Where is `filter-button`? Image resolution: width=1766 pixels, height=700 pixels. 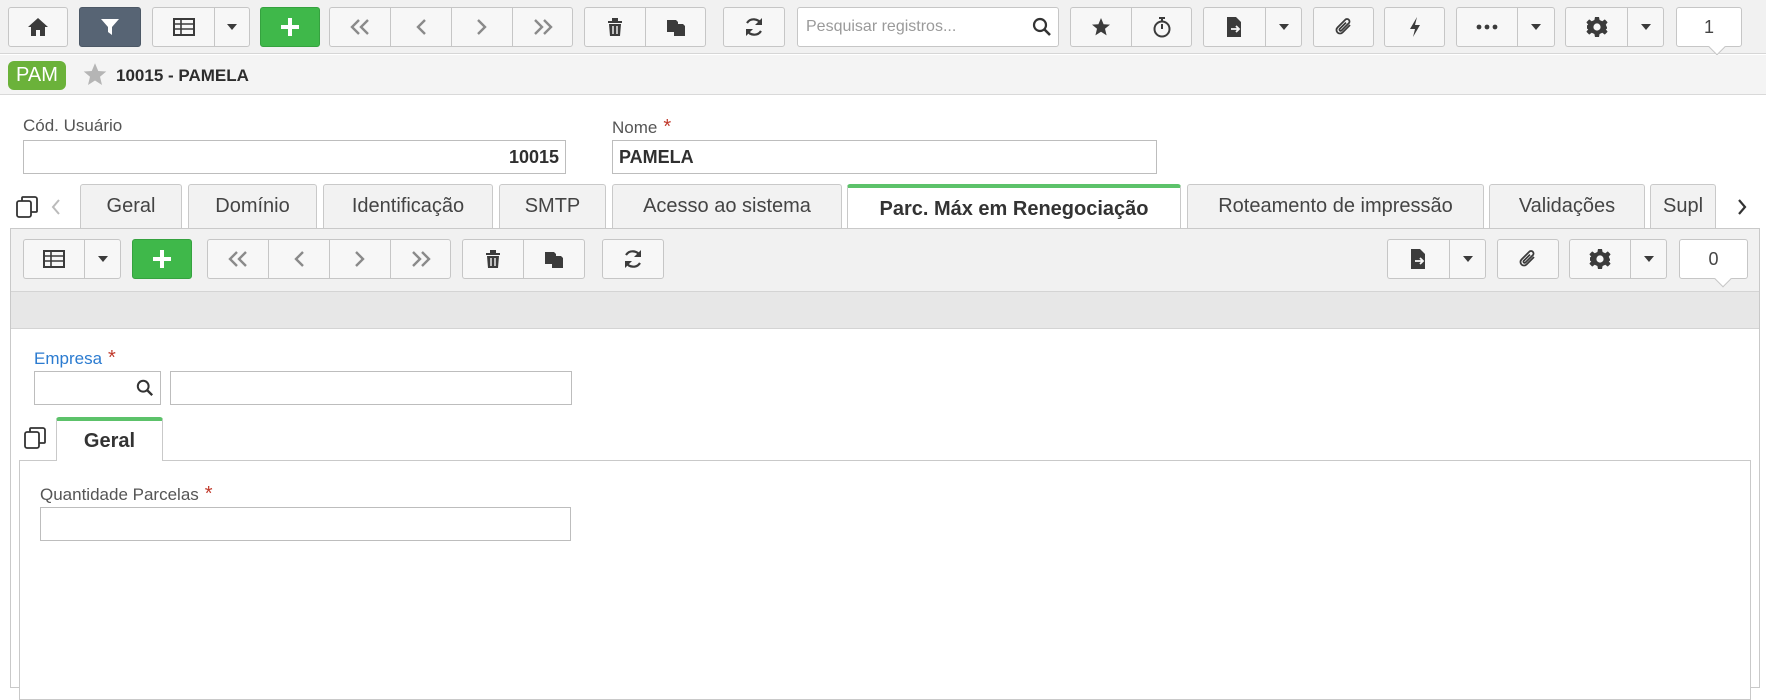
filter-button is located at coordinates (110, 27).